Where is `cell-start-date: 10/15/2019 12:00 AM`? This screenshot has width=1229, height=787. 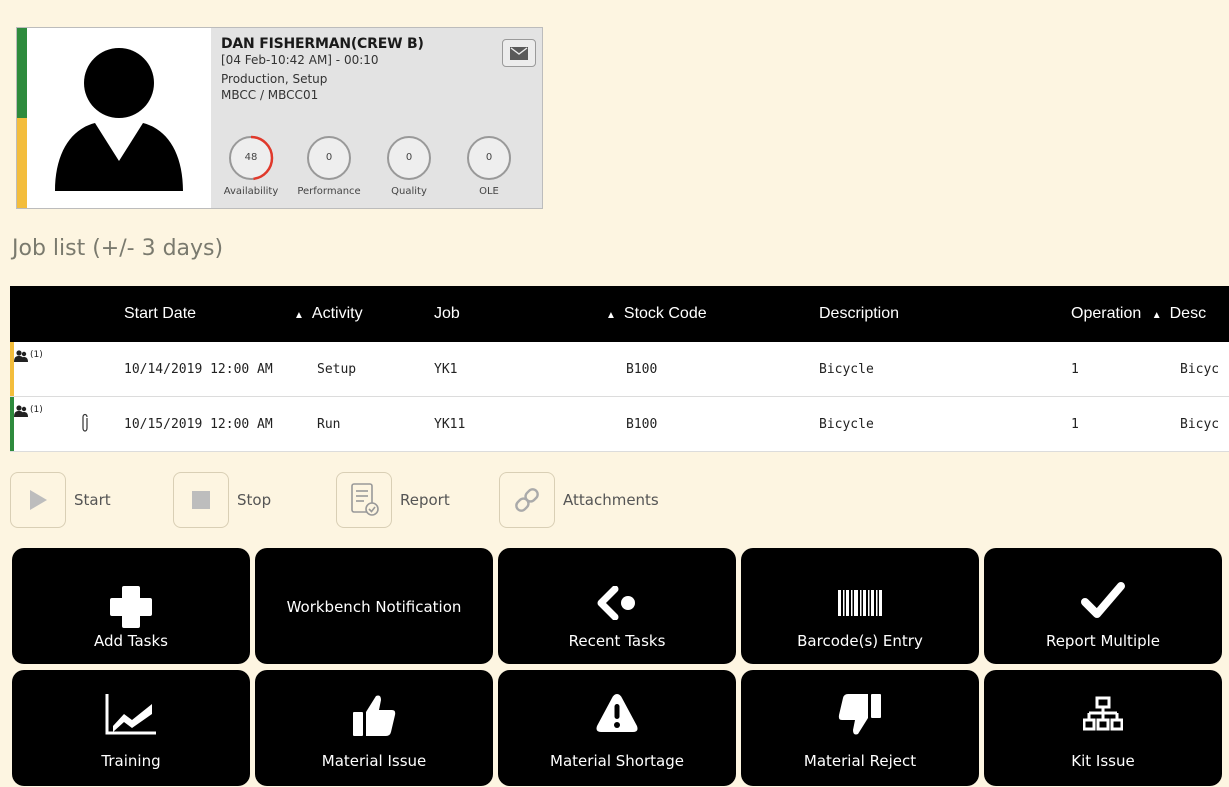
cell-start-date: 10/15/2019 12:00 AM is located at coordinates (198, 424).